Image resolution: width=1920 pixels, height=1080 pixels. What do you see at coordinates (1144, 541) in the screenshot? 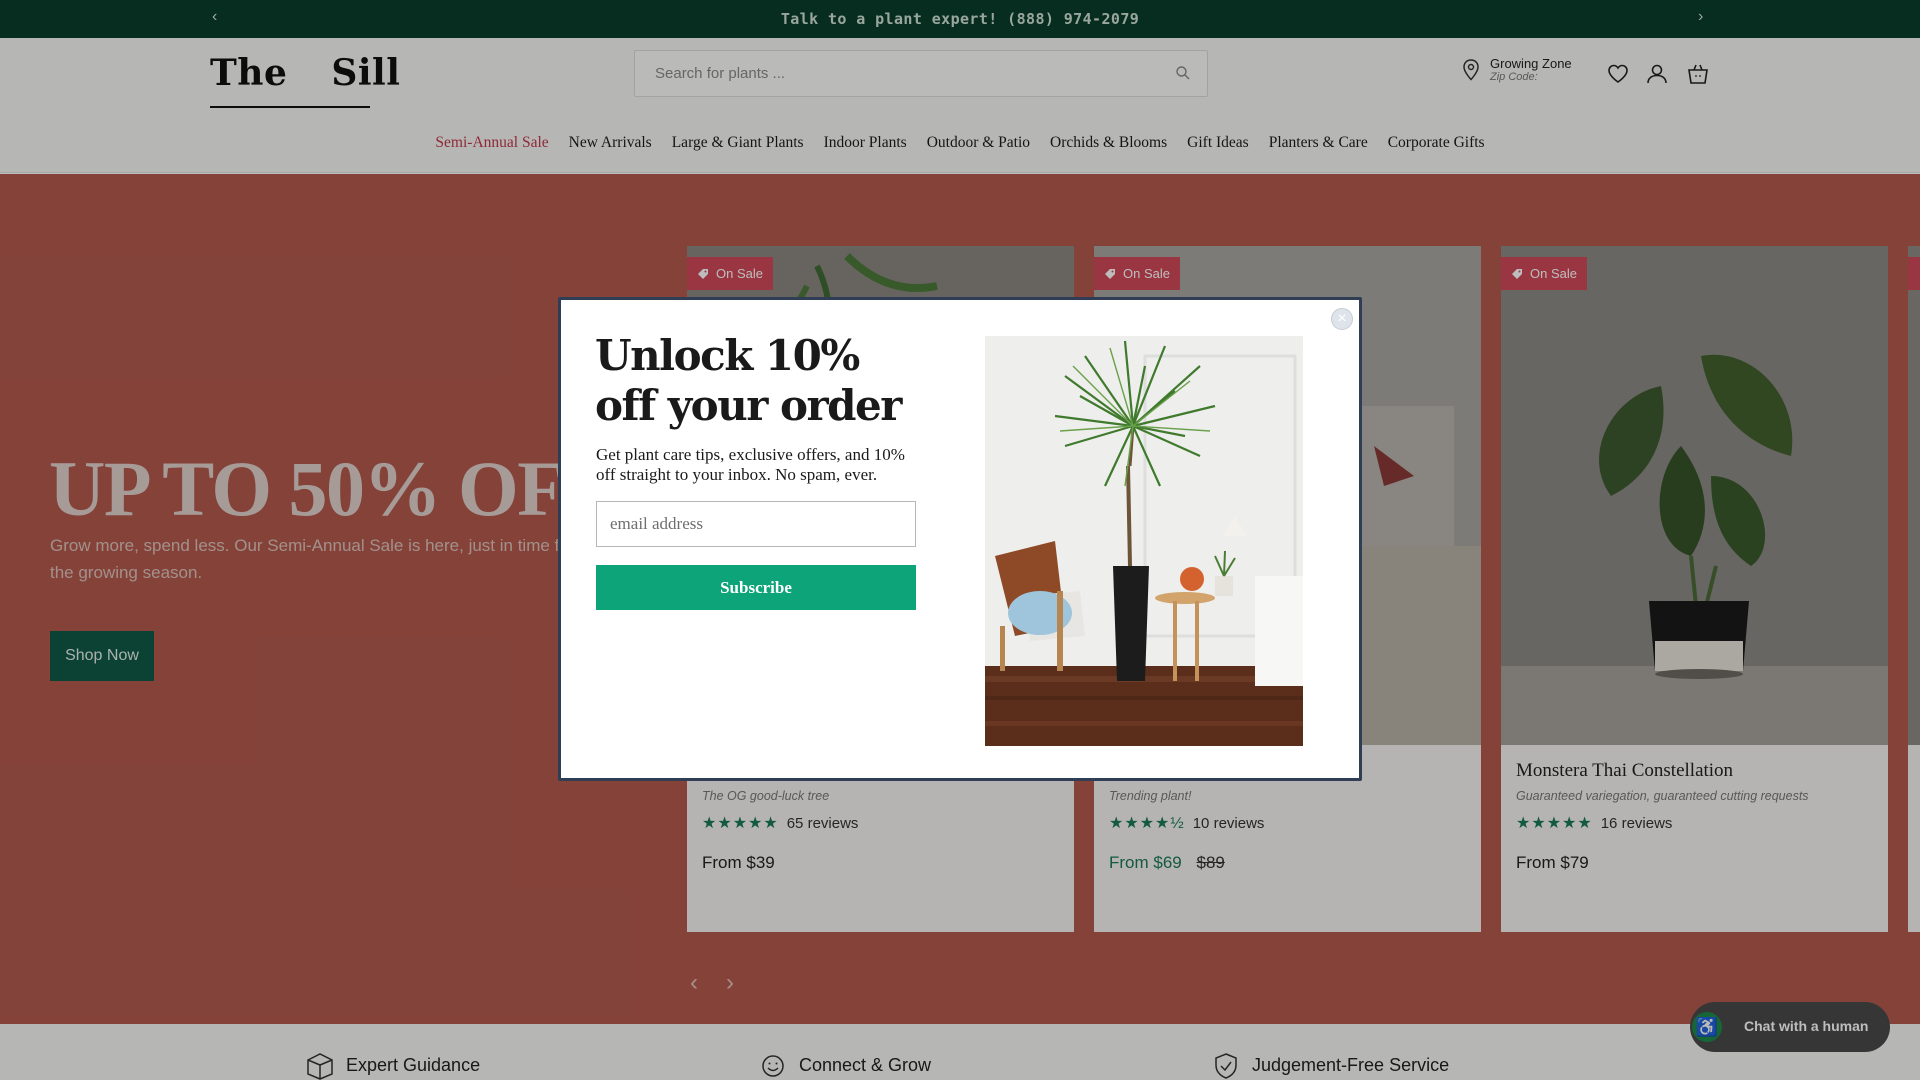
I see `modal-plant-image` at bounding box center [1144, 541].